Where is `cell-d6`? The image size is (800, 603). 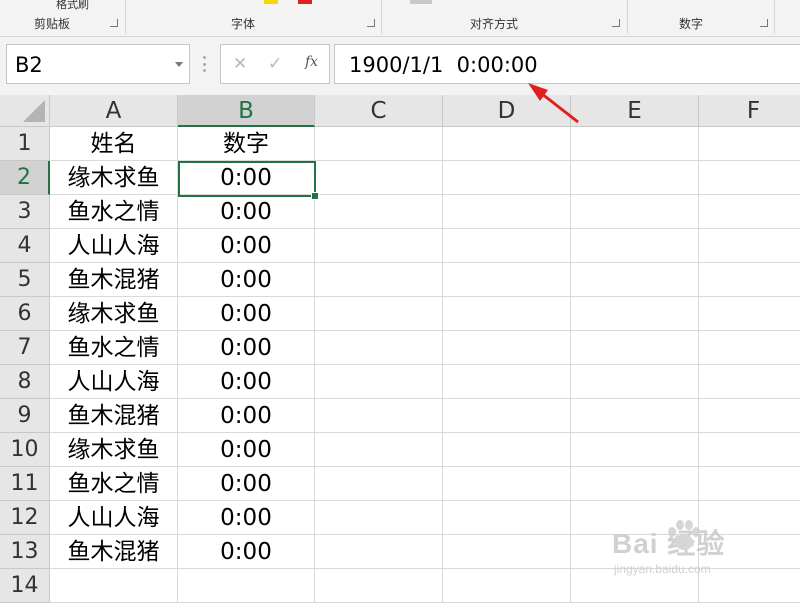
cell-d6 is located at coordinates (507, 314).